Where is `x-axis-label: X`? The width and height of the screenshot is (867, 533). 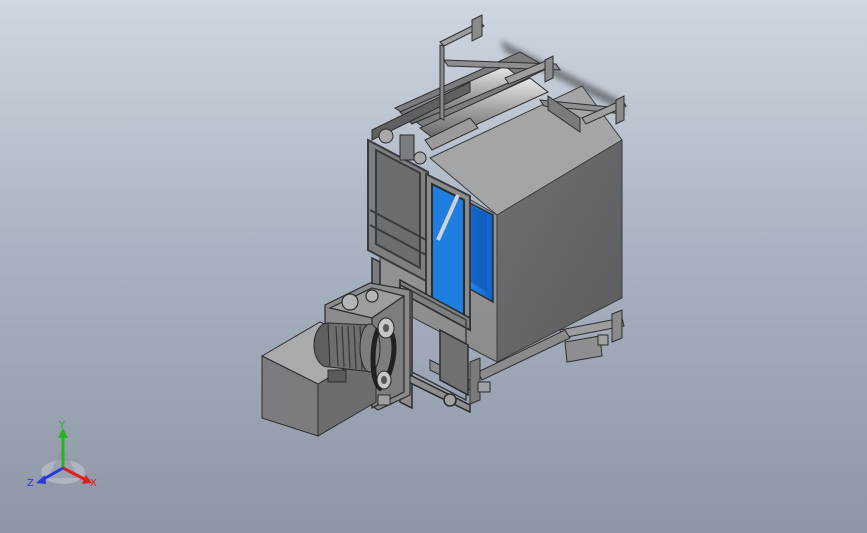
x-axis-label: X is located at coordinates (93, 483).